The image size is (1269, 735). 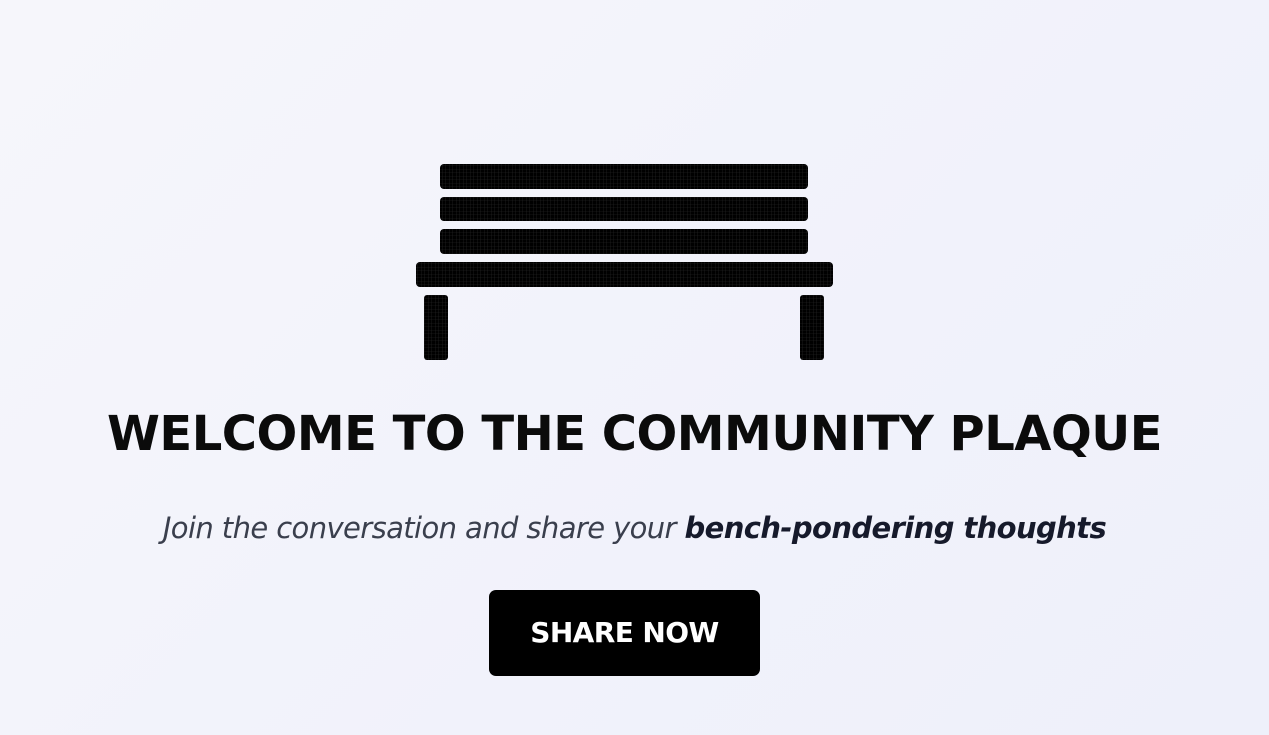 What do you see at coordinates (423, 528) in the screenshot?
I see `tagline-lead: Join the conversation and share your` at bounding box center [423, 528].